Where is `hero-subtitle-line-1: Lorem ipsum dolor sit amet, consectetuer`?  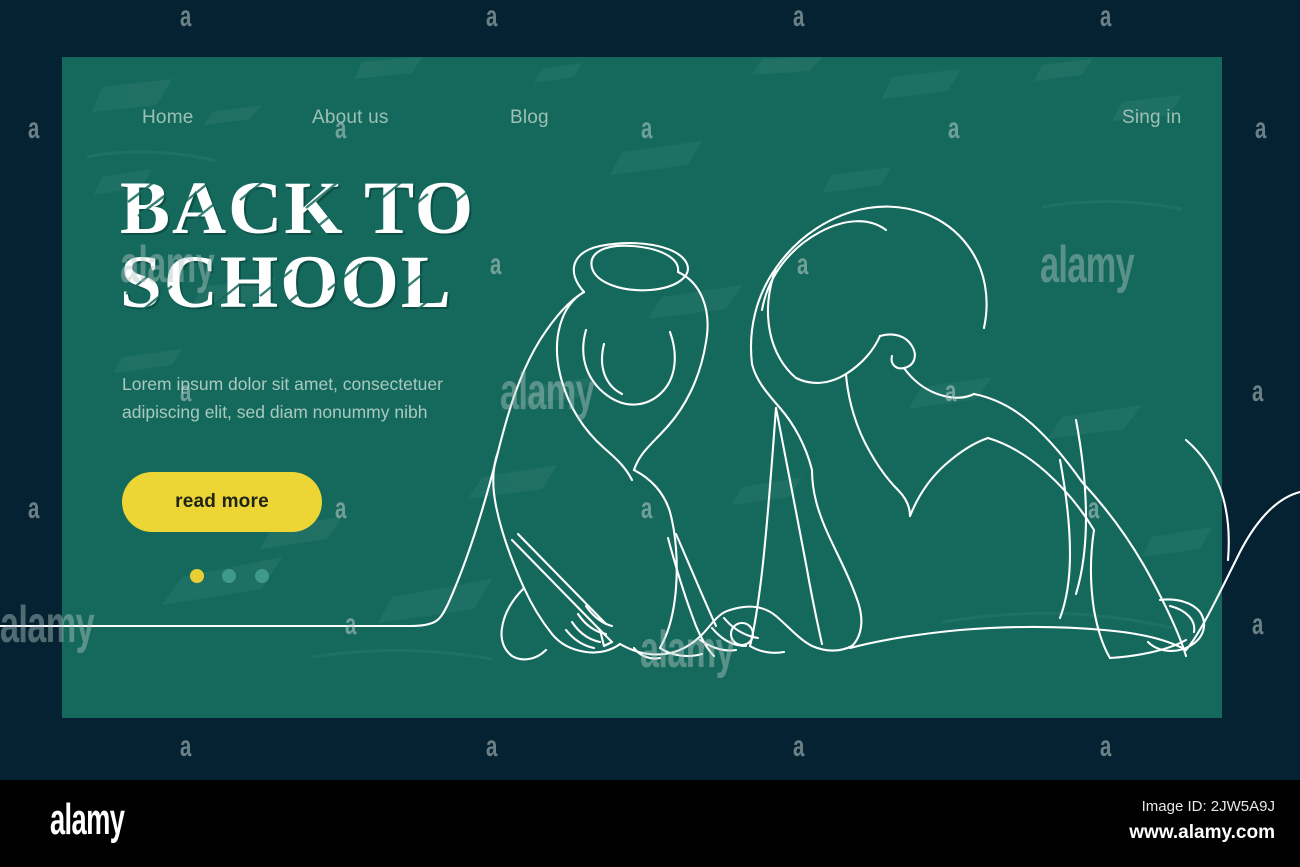 hero-subtitle-line-1: Lorem ipsum dolor sit amet, consectetuer is located at coordinates (282, 384).